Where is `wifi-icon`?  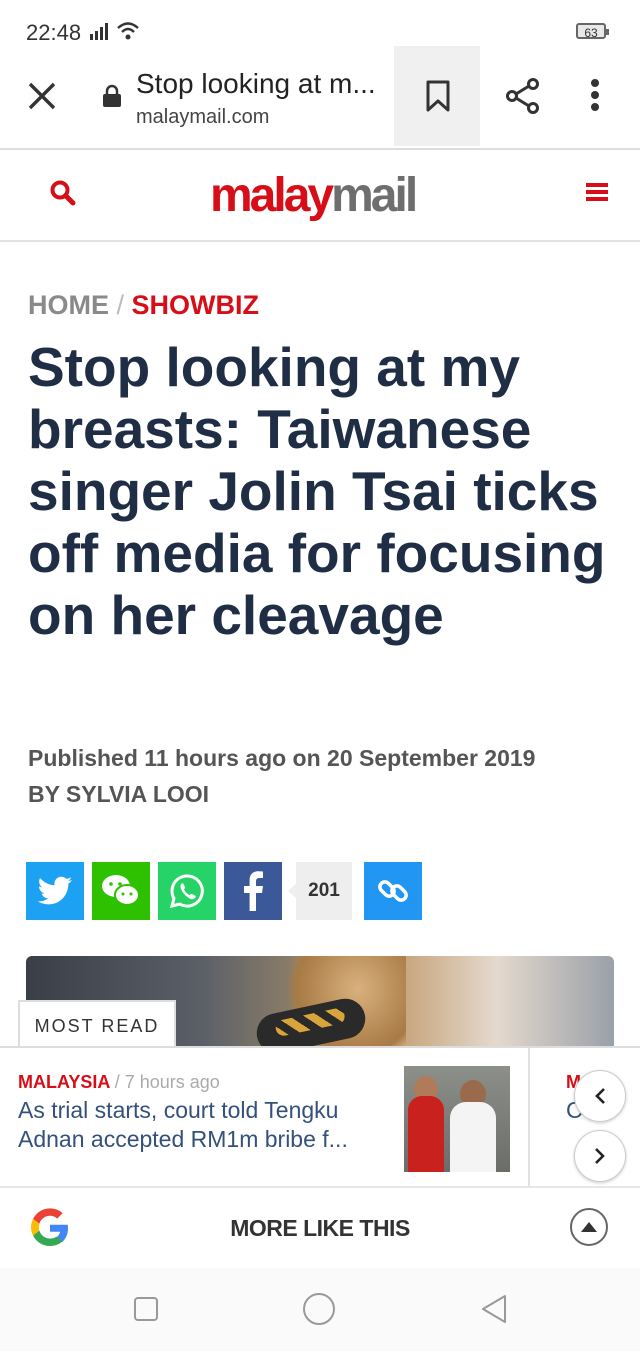 wifi-icon is located at coordinates (128, 31).